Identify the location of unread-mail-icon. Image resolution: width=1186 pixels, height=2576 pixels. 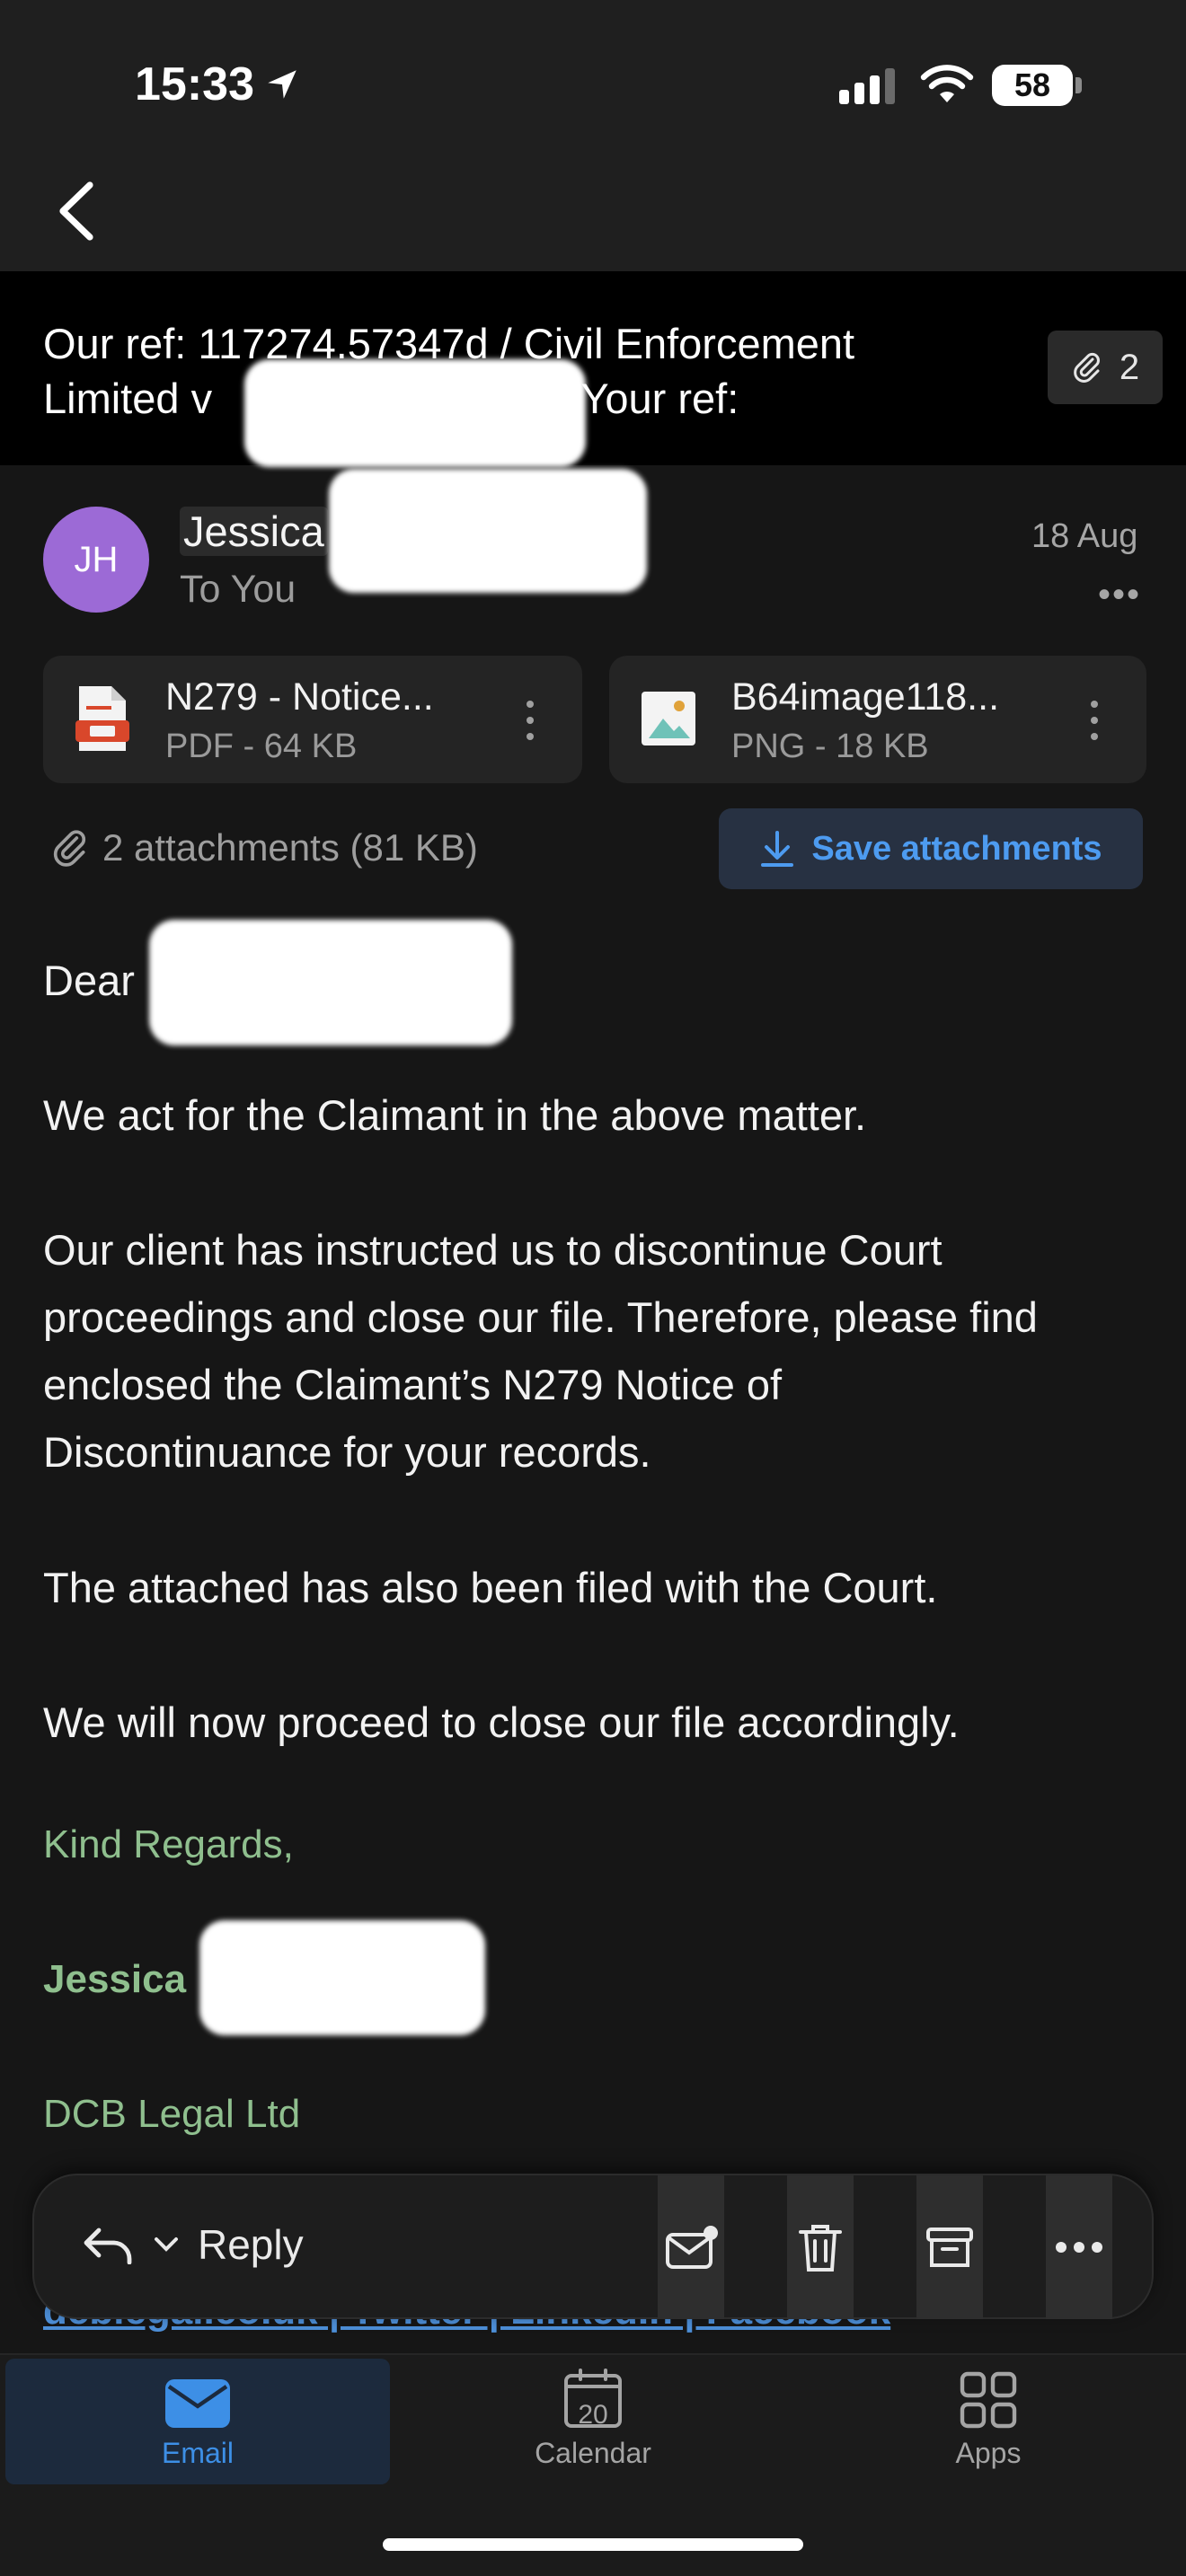
(692, 2247).